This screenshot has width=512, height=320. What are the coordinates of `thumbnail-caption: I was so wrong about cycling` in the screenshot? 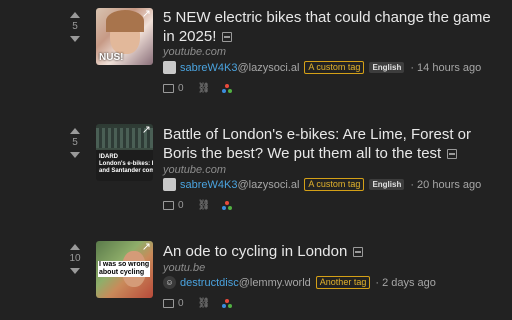 It's located at (124, 269).